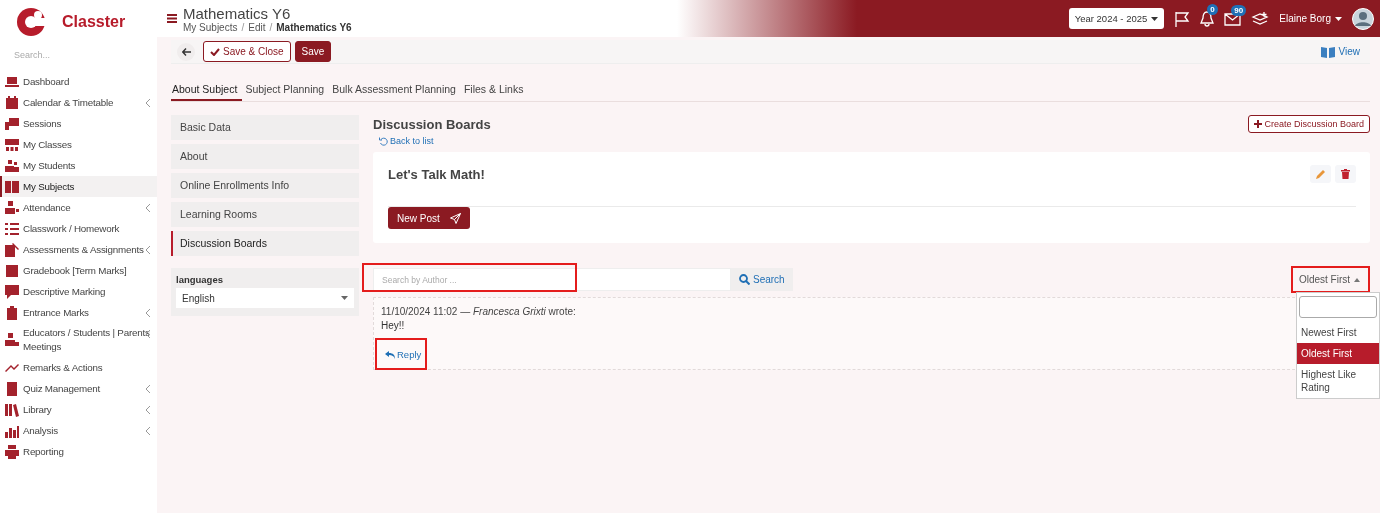  What do you see at coordinates (383, 141) in the screenshot?
I see `undo-icon` at bounding box center [383, 141].